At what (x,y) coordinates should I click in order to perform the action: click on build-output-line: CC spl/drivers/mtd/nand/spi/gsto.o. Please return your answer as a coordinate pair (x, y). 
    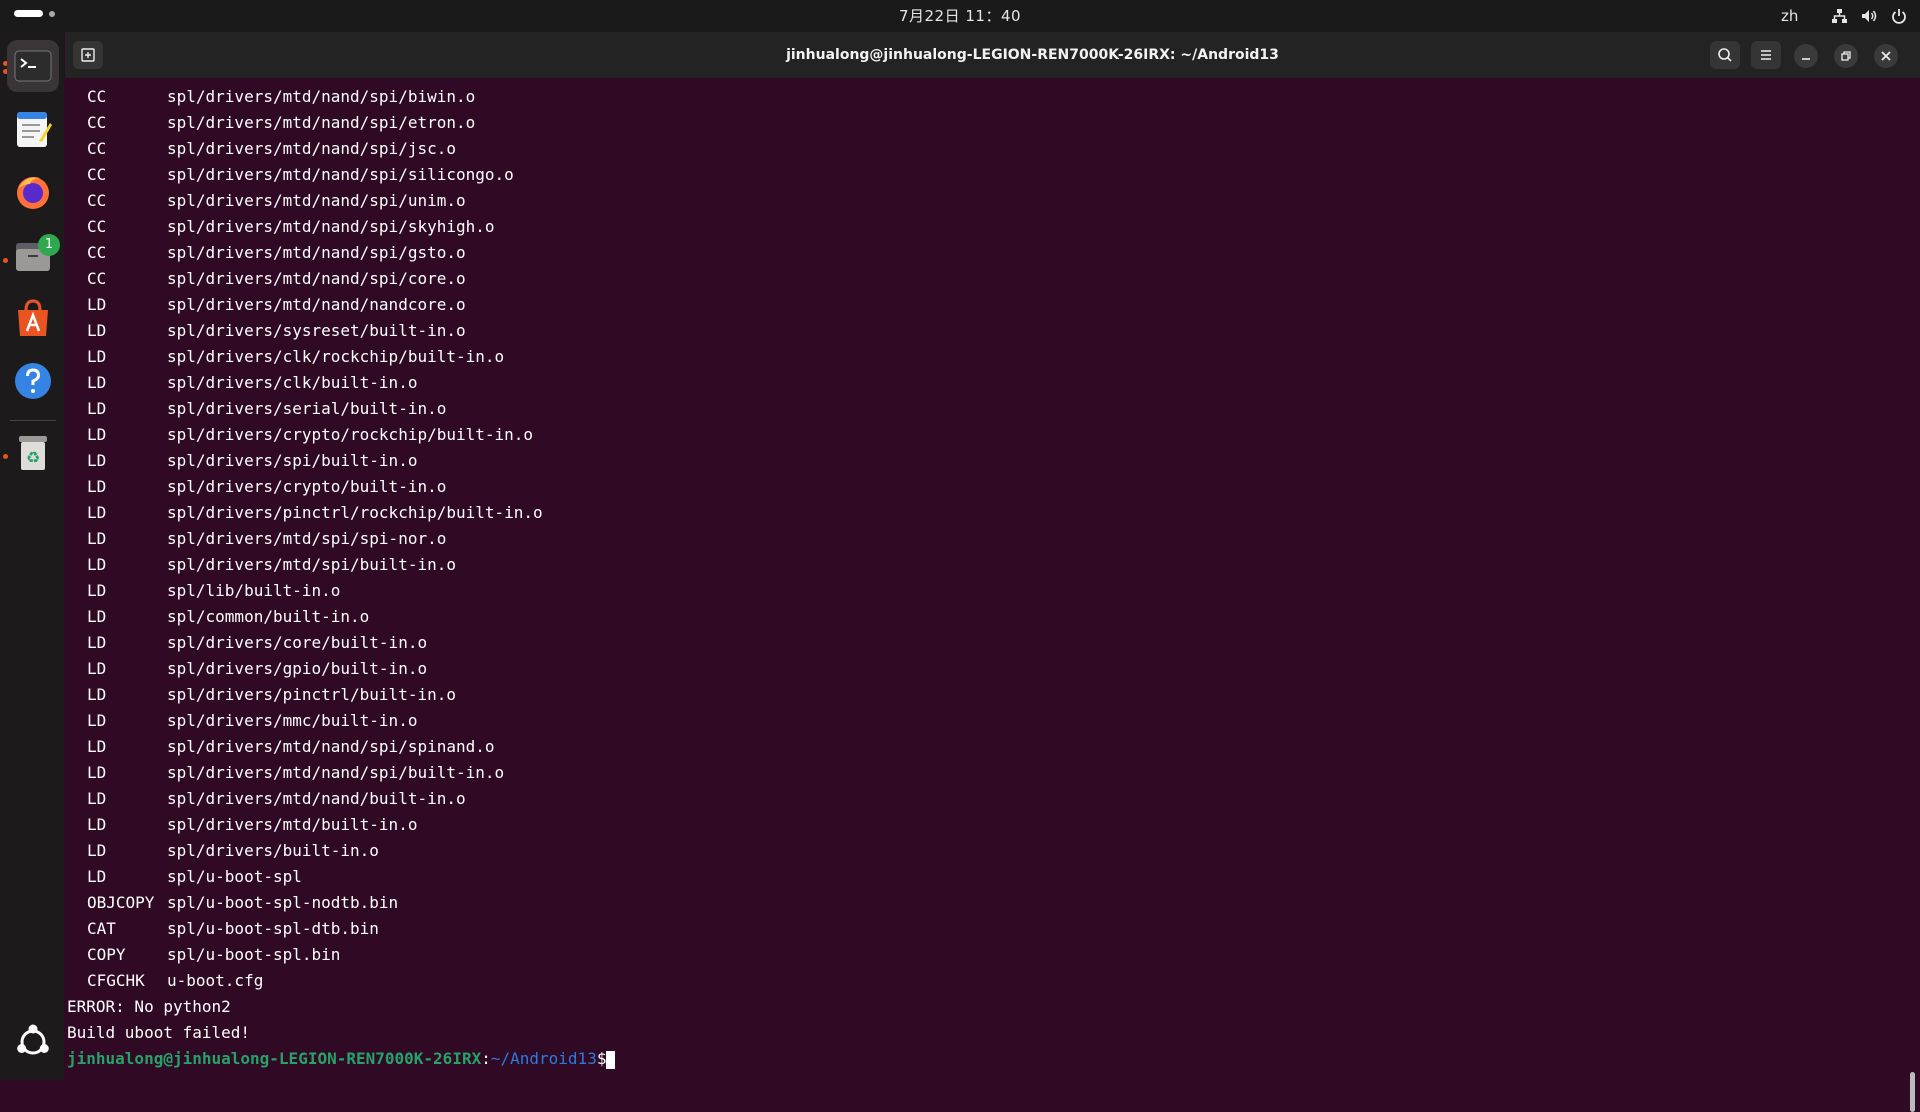
    Looking at the image, I should click on (341, 253).